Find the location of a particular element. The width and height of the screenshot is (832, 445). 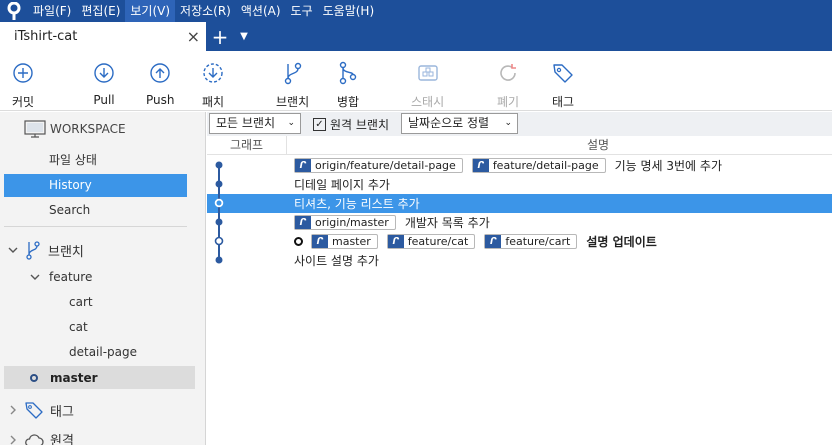

tab-repository: iTshirt-cat × is located at coordinates (103, 36).